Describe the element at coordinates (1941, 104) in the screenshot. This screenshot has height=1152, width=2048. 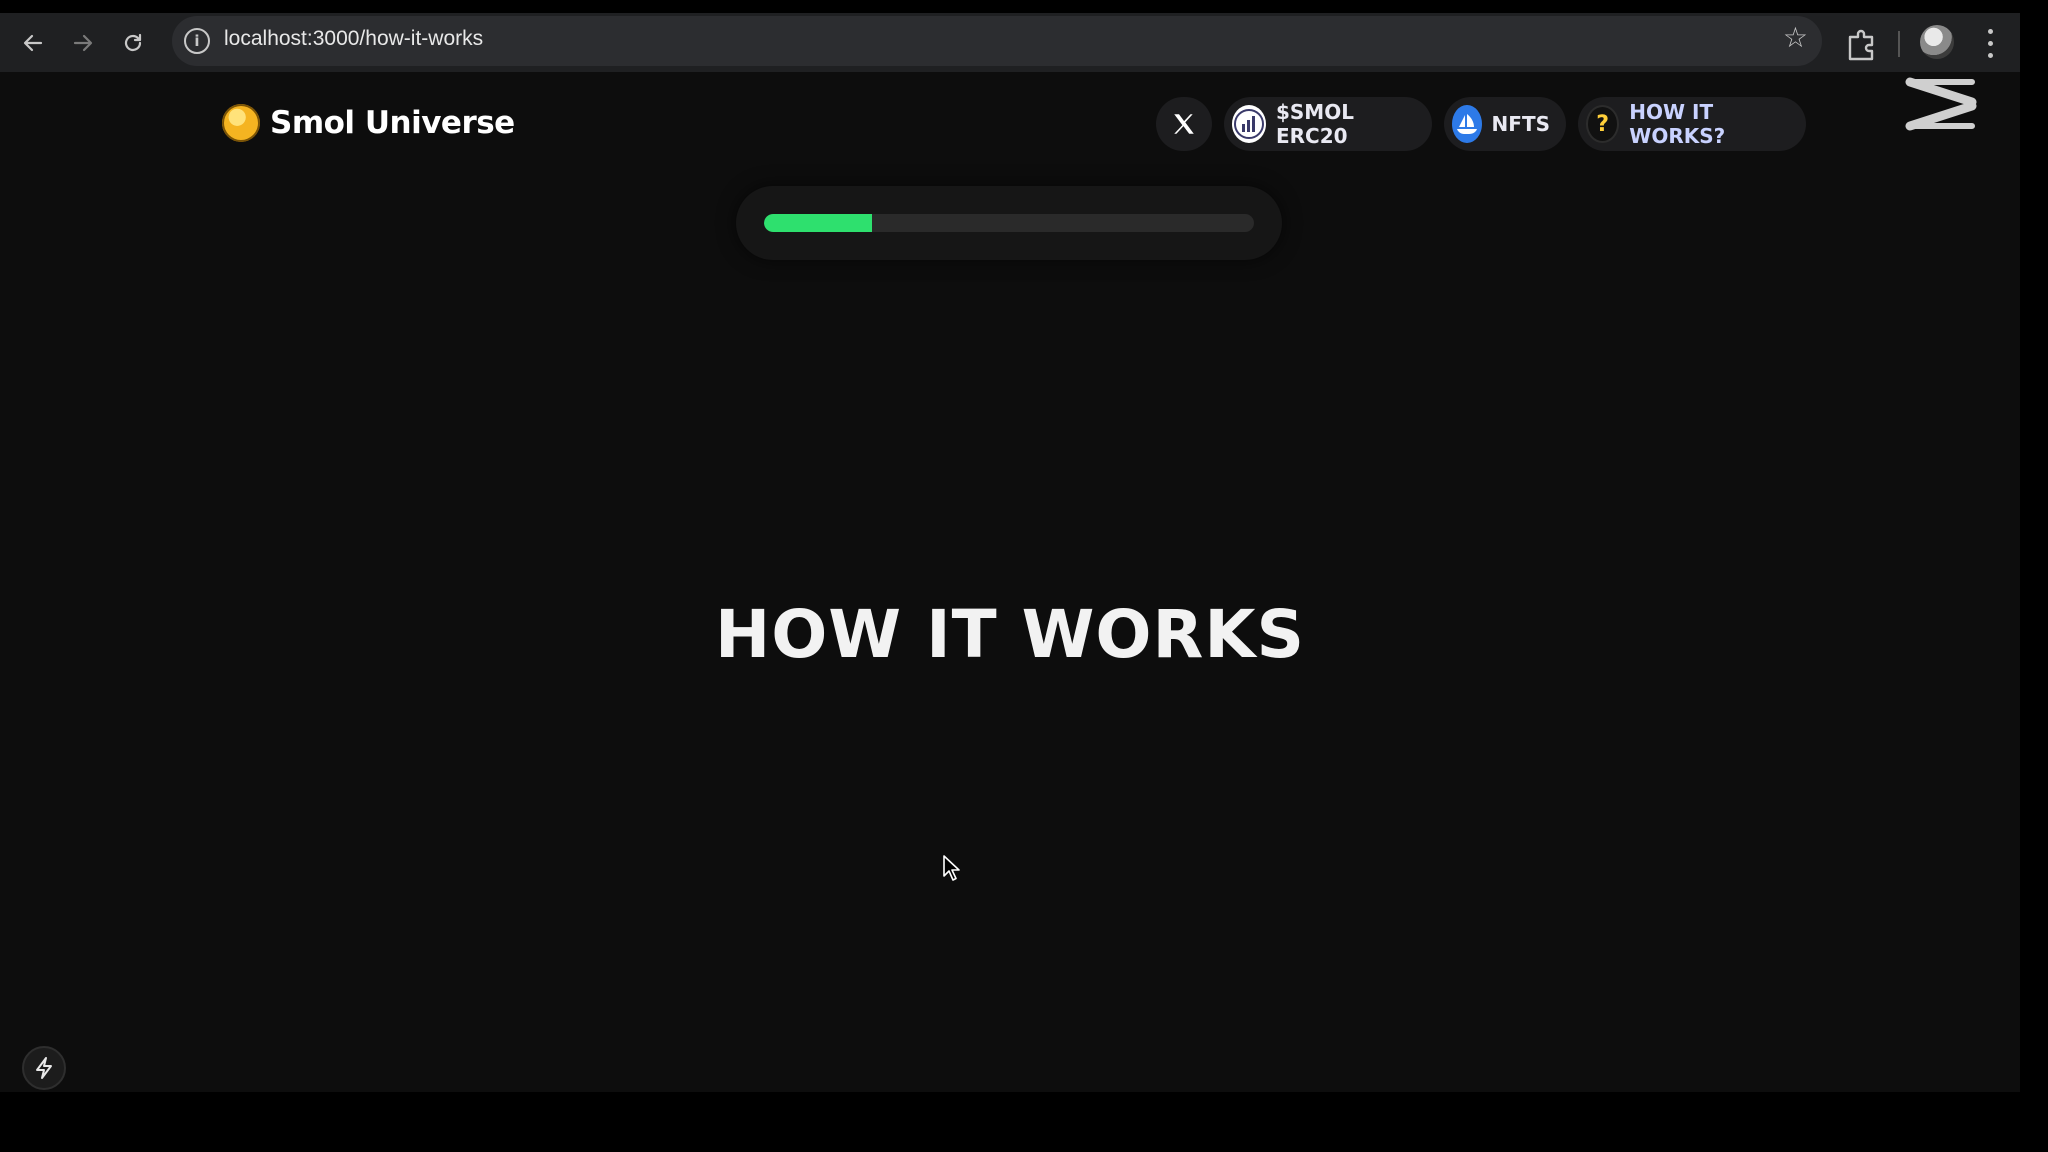
I see `capcut-watermark-icon` at that location.